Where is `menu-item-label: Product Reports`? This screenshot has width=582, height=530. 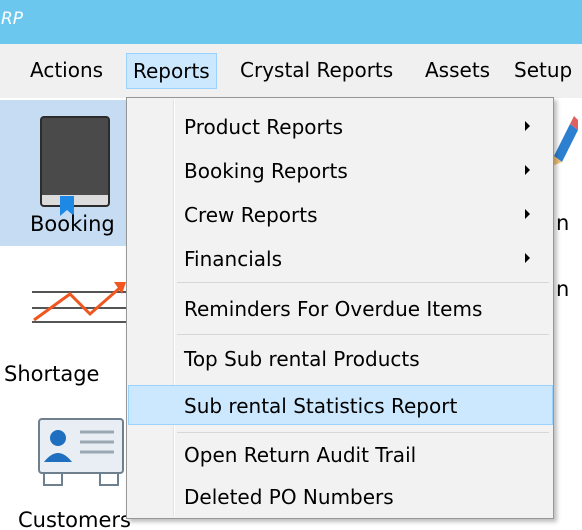
menu-item-label: Product Reports is located at coordinates (264, 127).